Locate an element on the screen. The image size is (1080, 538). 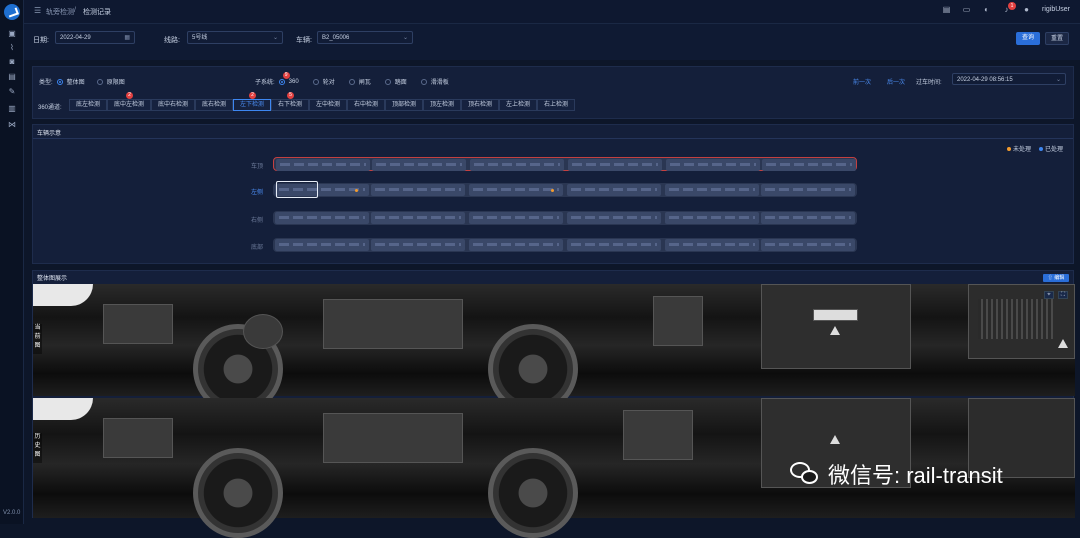
bar-chart-icon: ▥ is located at coordinates (12, 109).